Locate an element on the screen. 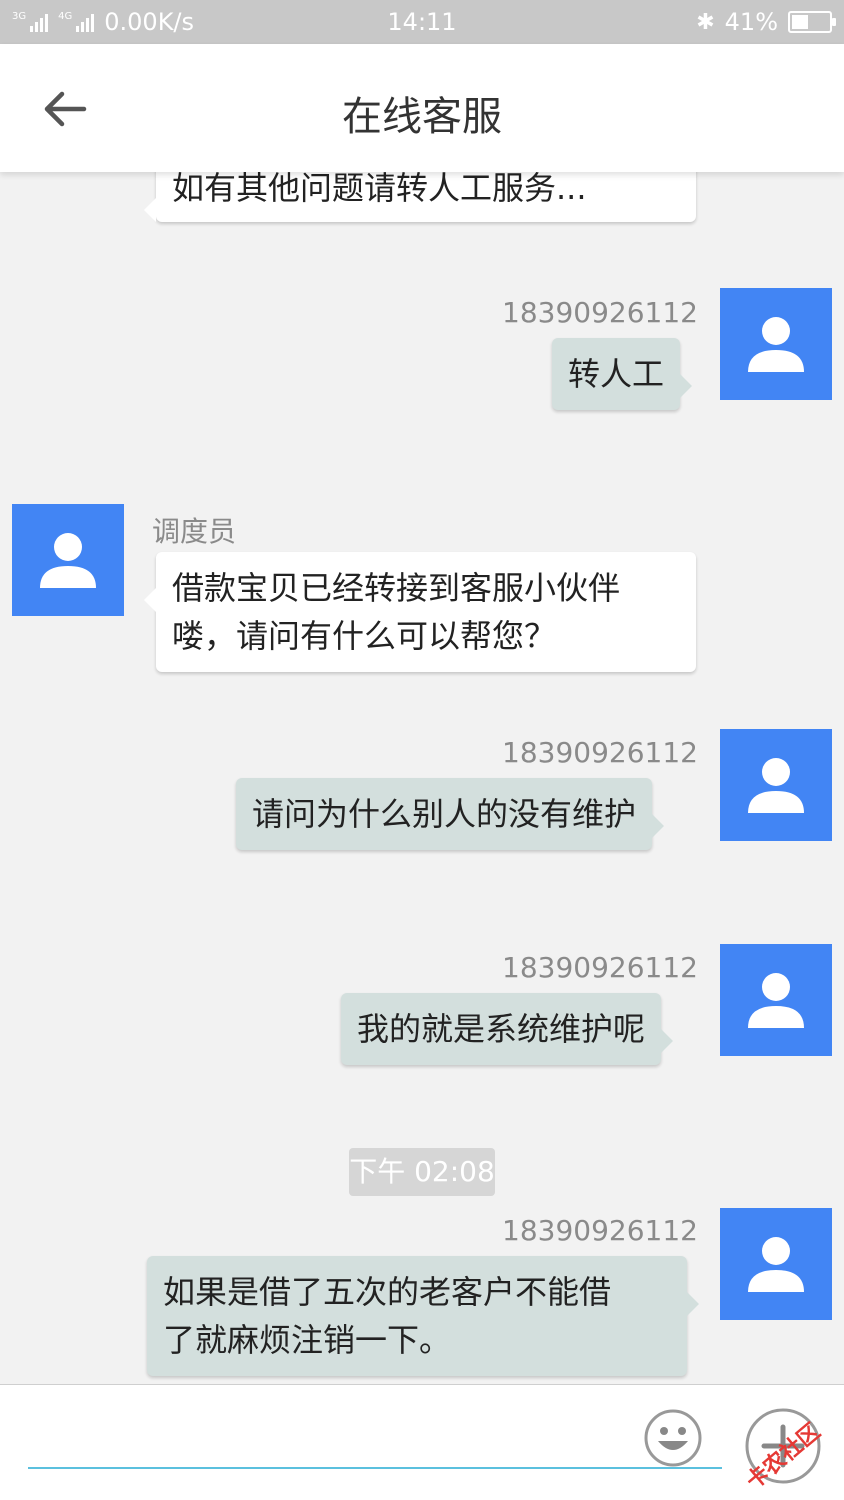 This screenshot has height=1500, width=844. message-line: 借款宝贝已经转接到客服小伙伴 is located at coordinates (396, 588).